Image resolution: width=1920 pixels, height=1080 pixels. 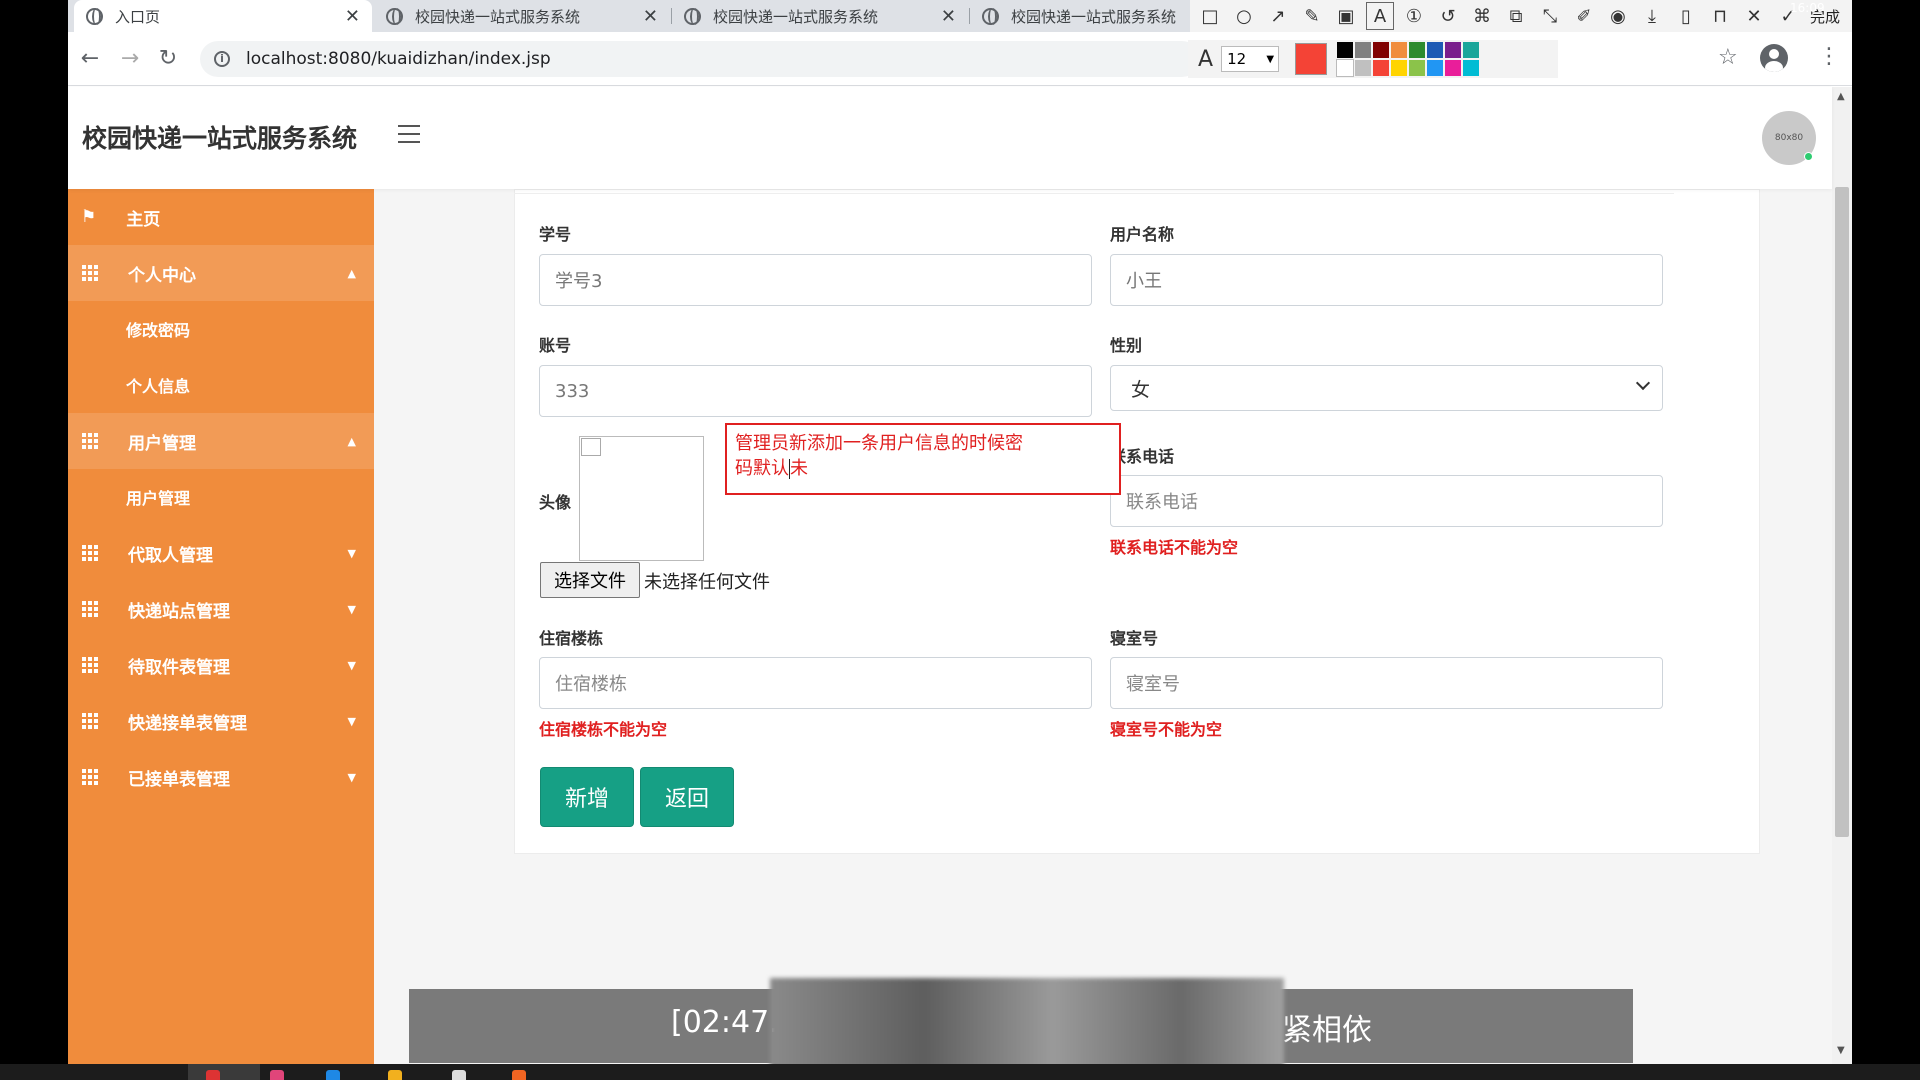 I want to click on sidebar-subitem-personal-info: 个人信息, so click(x=221, y=385).